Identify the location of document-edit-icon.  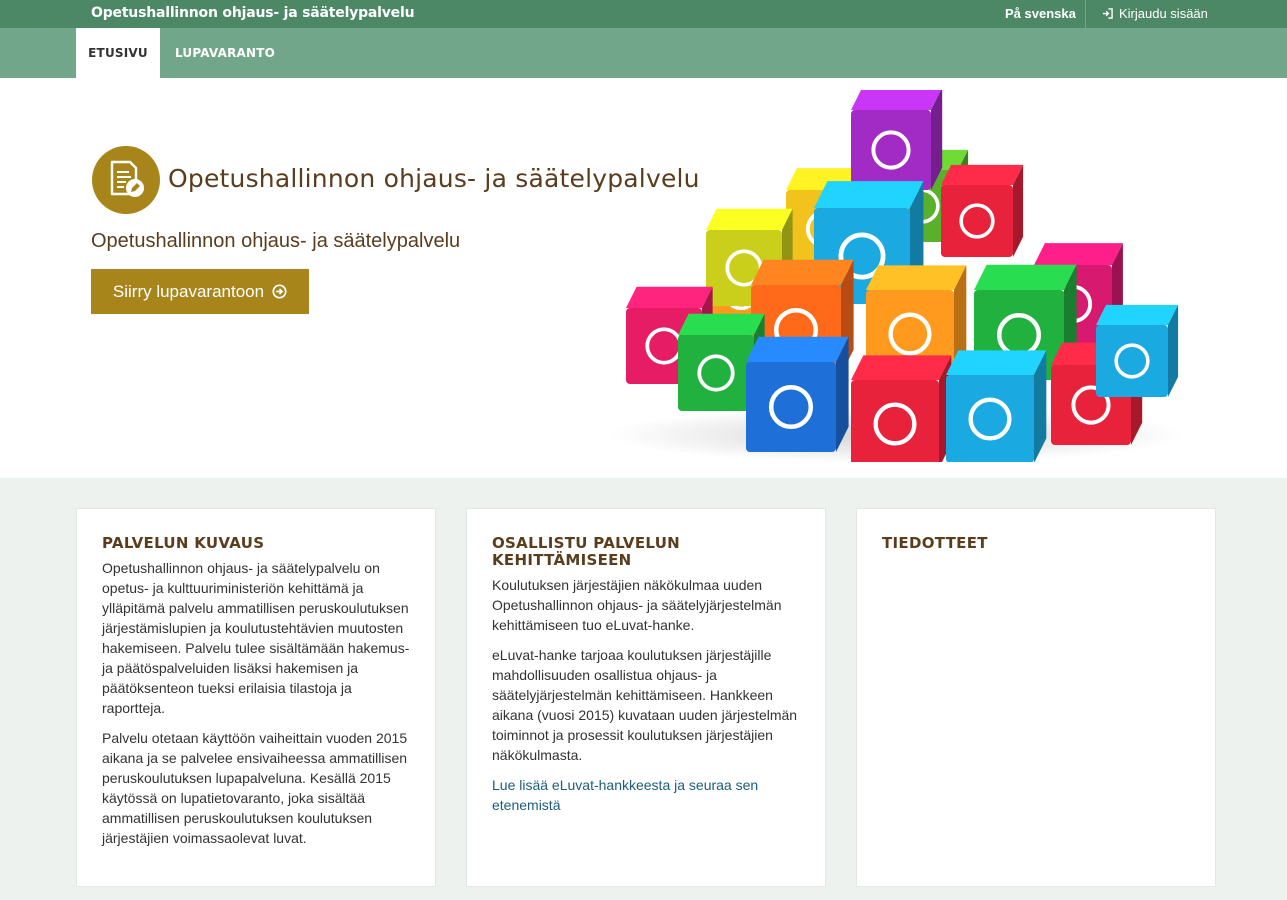
(127, 178).